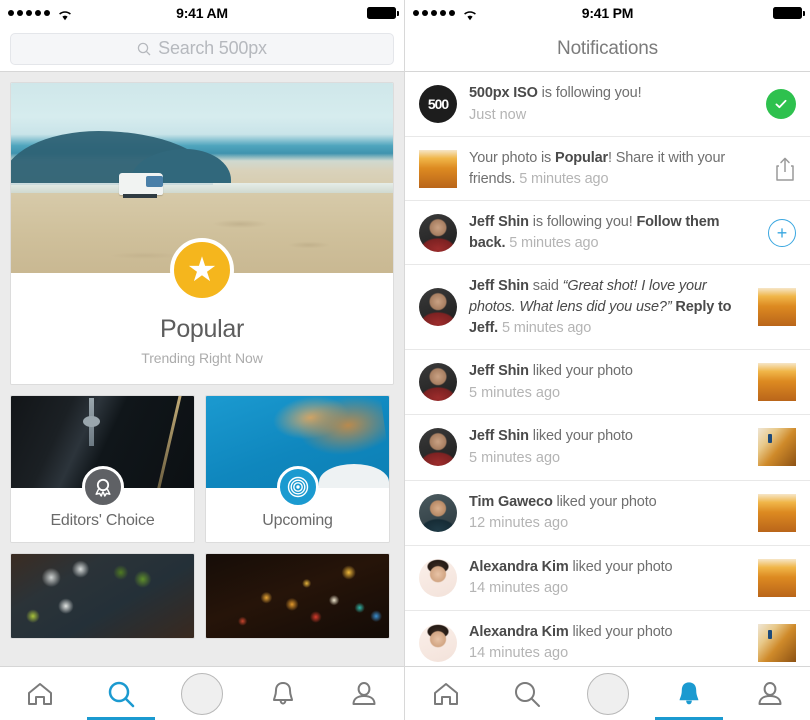  Describe the element at coordinates (582, 222) in the screenshot. I see `notification-body-text: is following you!` at that location.